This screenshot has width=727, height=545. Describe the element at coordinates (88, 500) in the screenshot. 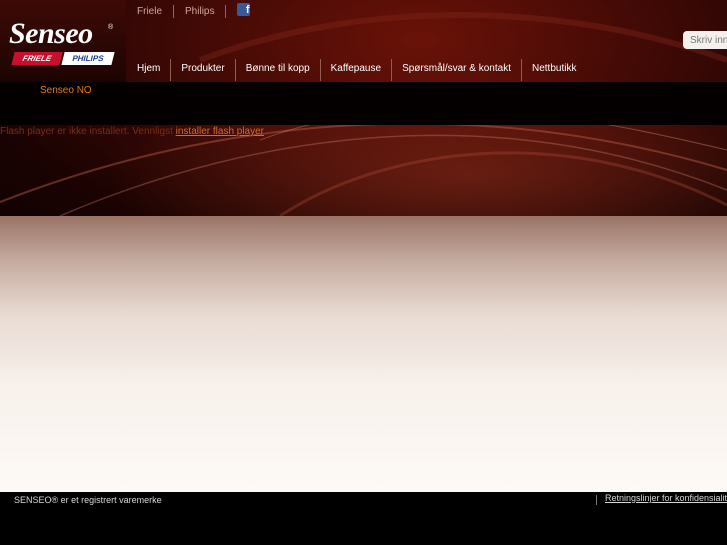

I see `copyright-text: SENSEO® er et registrert varemerke` at that location.